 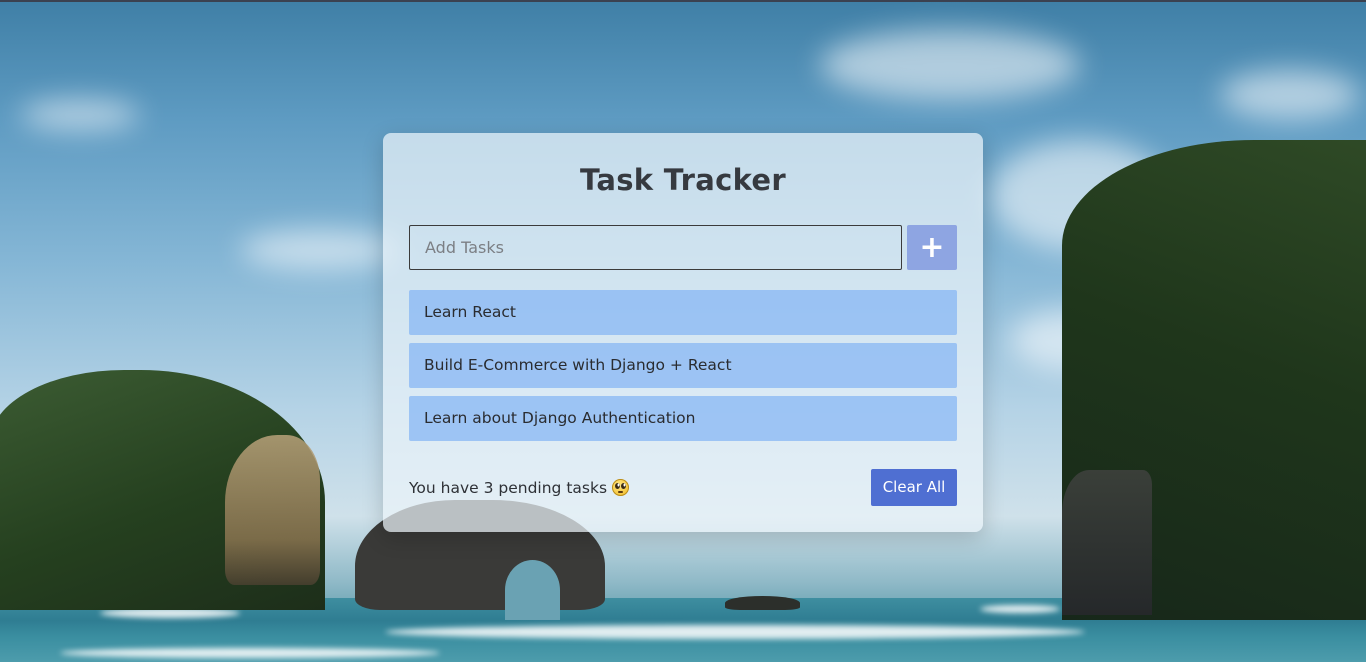 I want to click on top-border, so click(x=683, y=1).